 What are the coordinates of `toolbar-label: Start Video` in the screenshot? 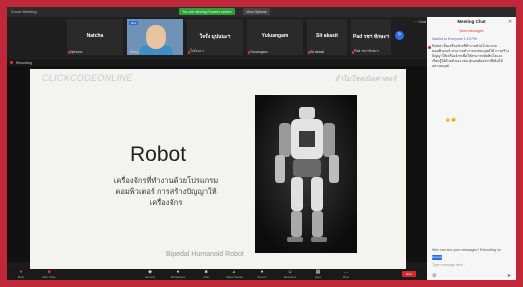 It's located at (49, 277).